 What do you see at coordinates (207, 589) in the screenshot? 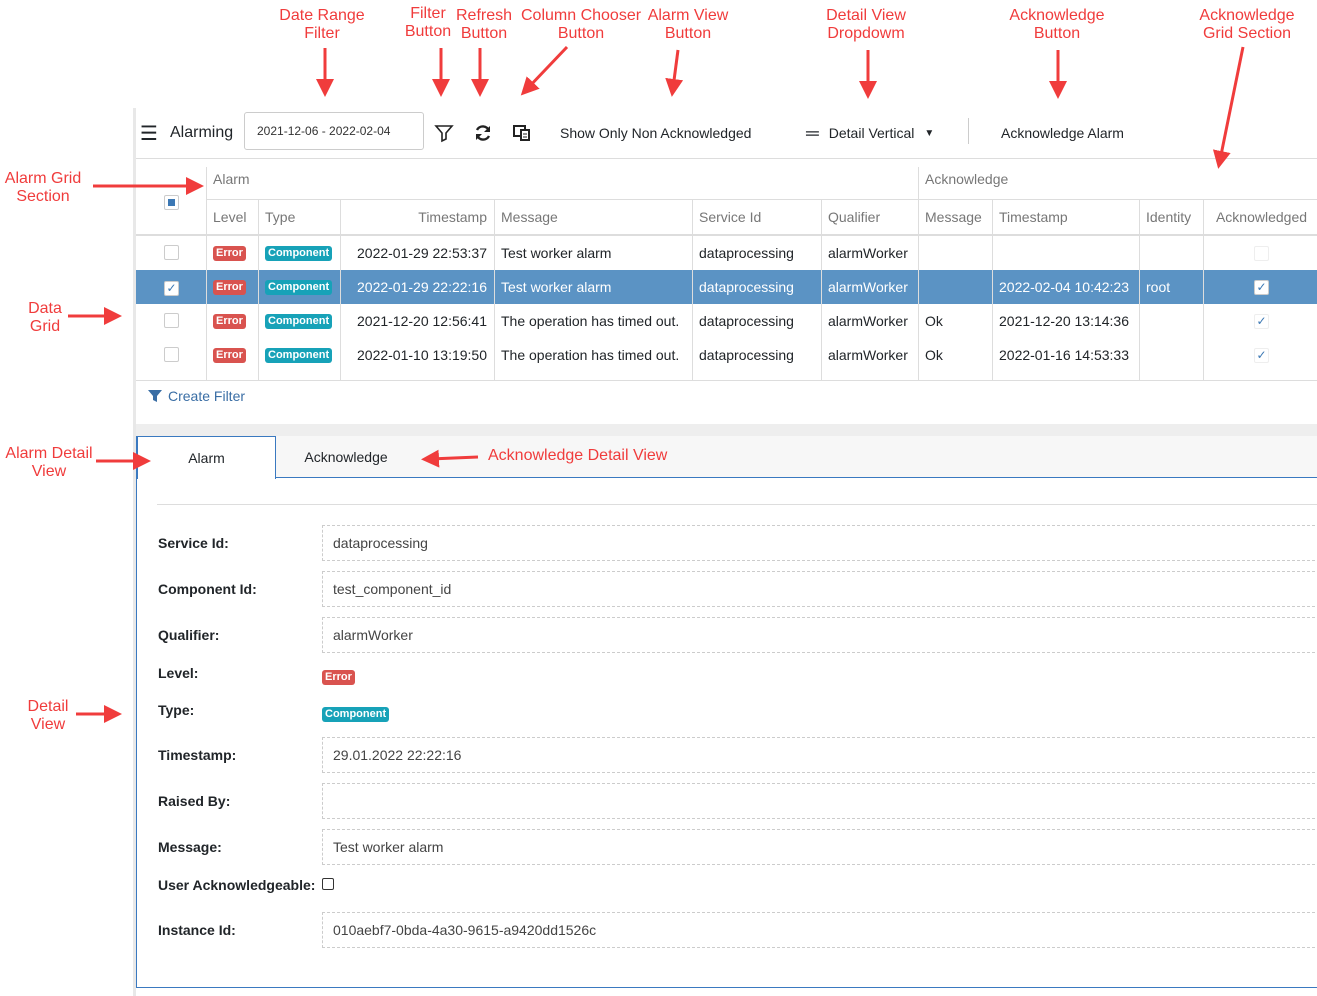
I see `component-id-label: Component Id:` at bounding box center [207, 589].